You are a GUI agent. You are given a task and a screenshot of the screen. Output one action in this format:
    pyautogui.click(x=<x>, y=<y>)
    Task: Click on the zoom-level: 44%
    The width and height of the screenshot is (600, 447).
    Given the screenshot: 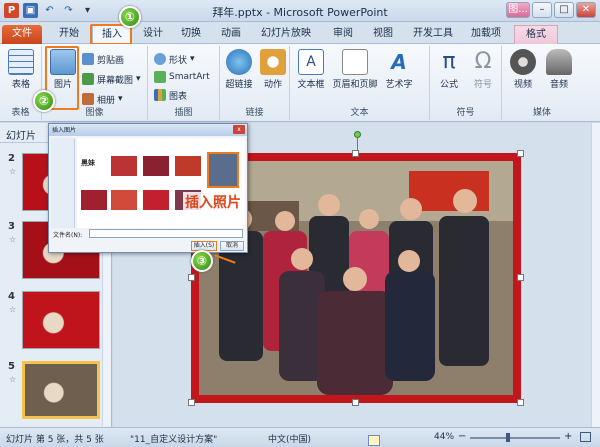 What is the action you would take?
    pyautogui.click(x=444, y=437)
    